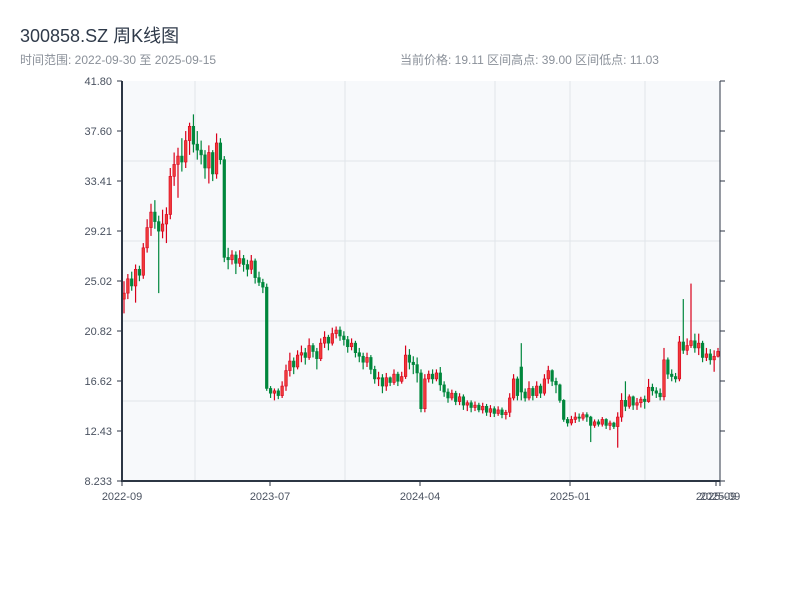 This screenshot has width=800, height=600. What do you see at coordinates (98, 82) in the screenshot?
I see `y-tick-label: 41.80` at bounding box center [98, 82].